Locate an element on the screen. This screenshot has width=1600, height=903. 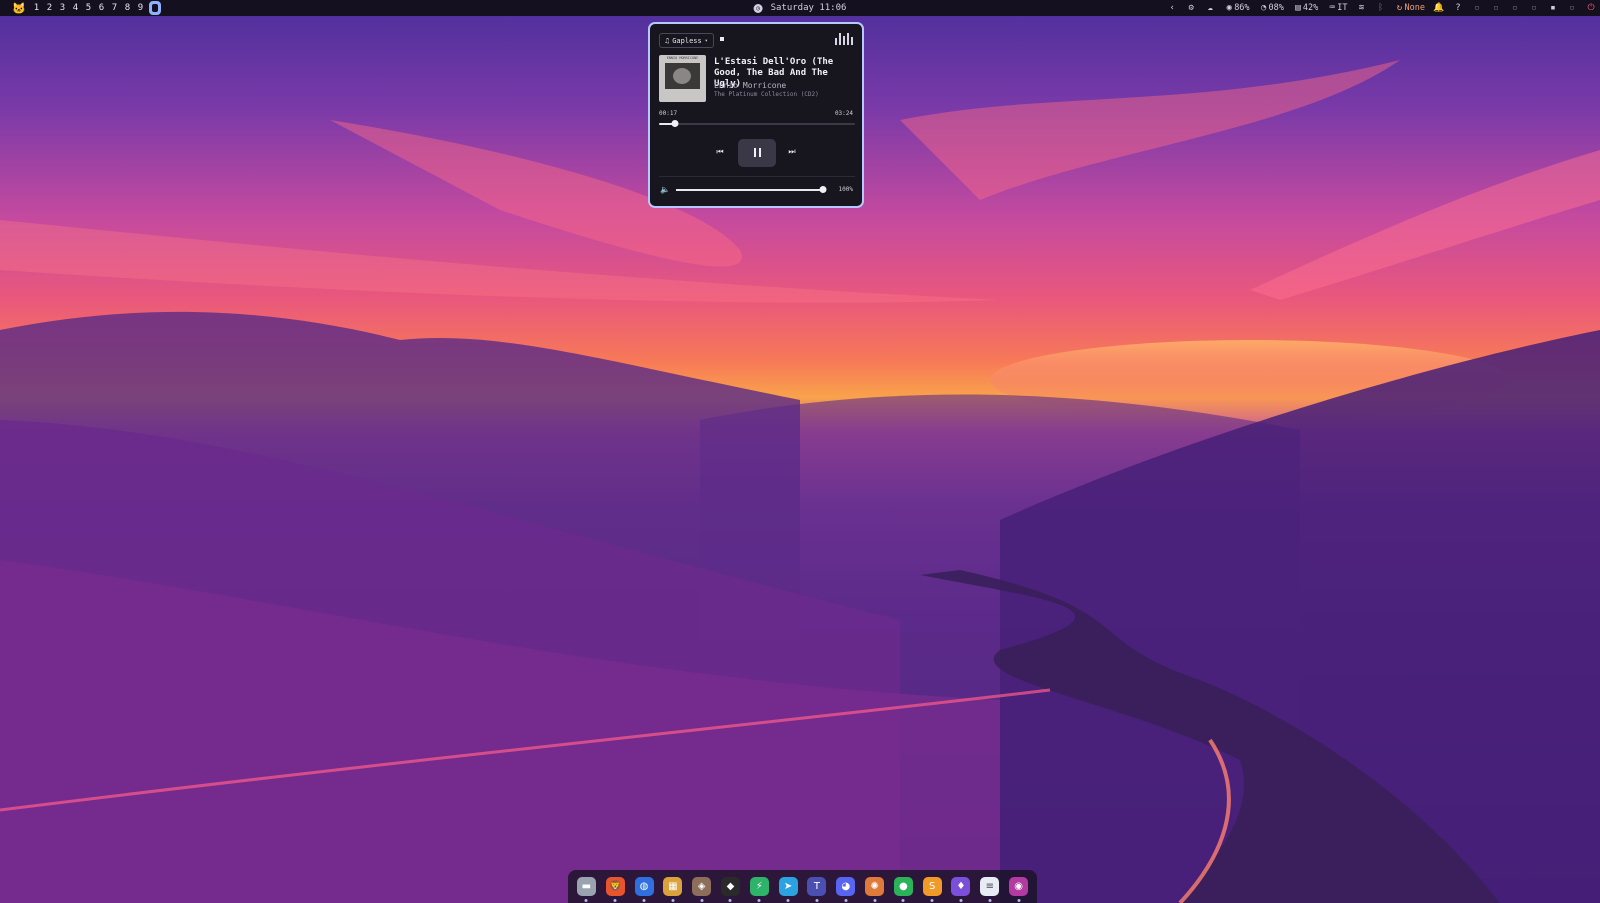
dock-app-media: ◉ is located at coordinates (1019, 889).